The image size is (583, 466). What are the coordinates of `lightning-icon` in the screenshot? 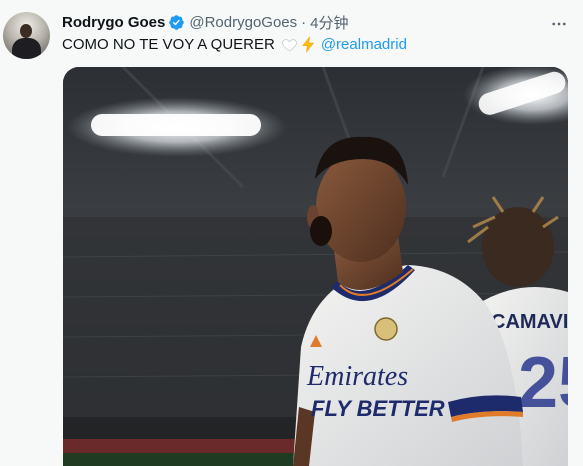 It's located at (308, 44).